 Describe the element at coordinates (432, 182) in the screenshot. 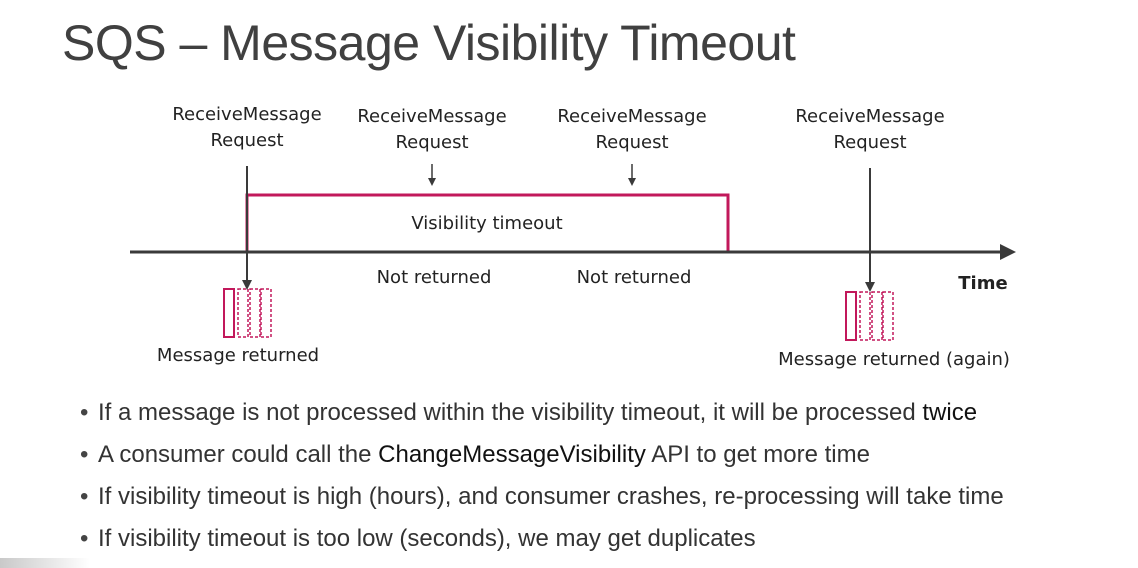

I see `request-2-arrowhead` at that location.